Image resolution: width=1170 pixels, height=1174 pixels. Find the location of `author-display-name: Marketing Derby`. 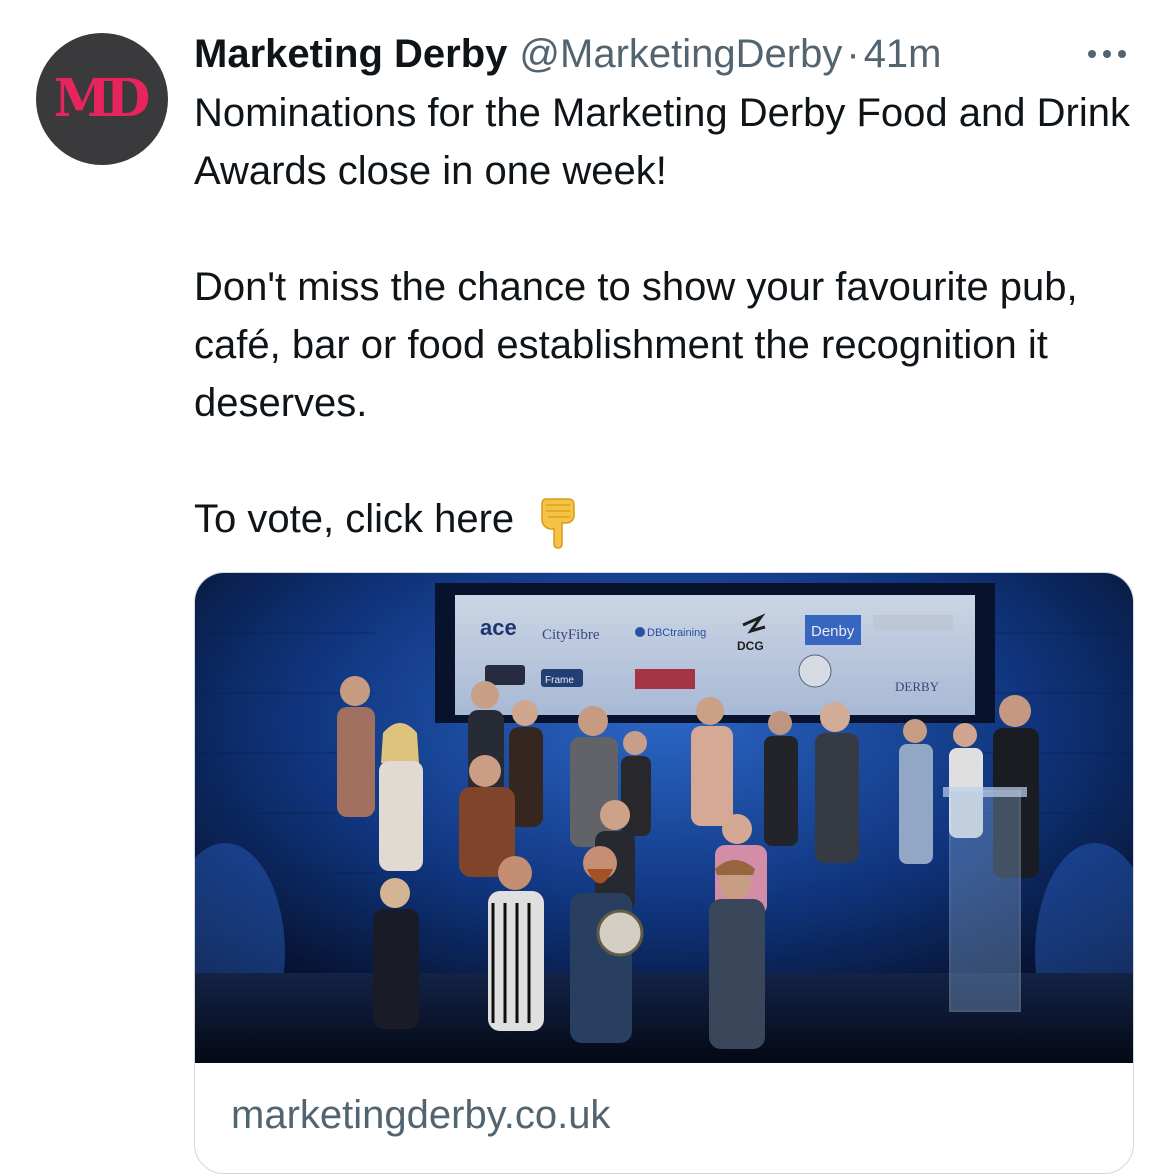

author-display-name: Marketing Derby is located at coordinates (350, 54).